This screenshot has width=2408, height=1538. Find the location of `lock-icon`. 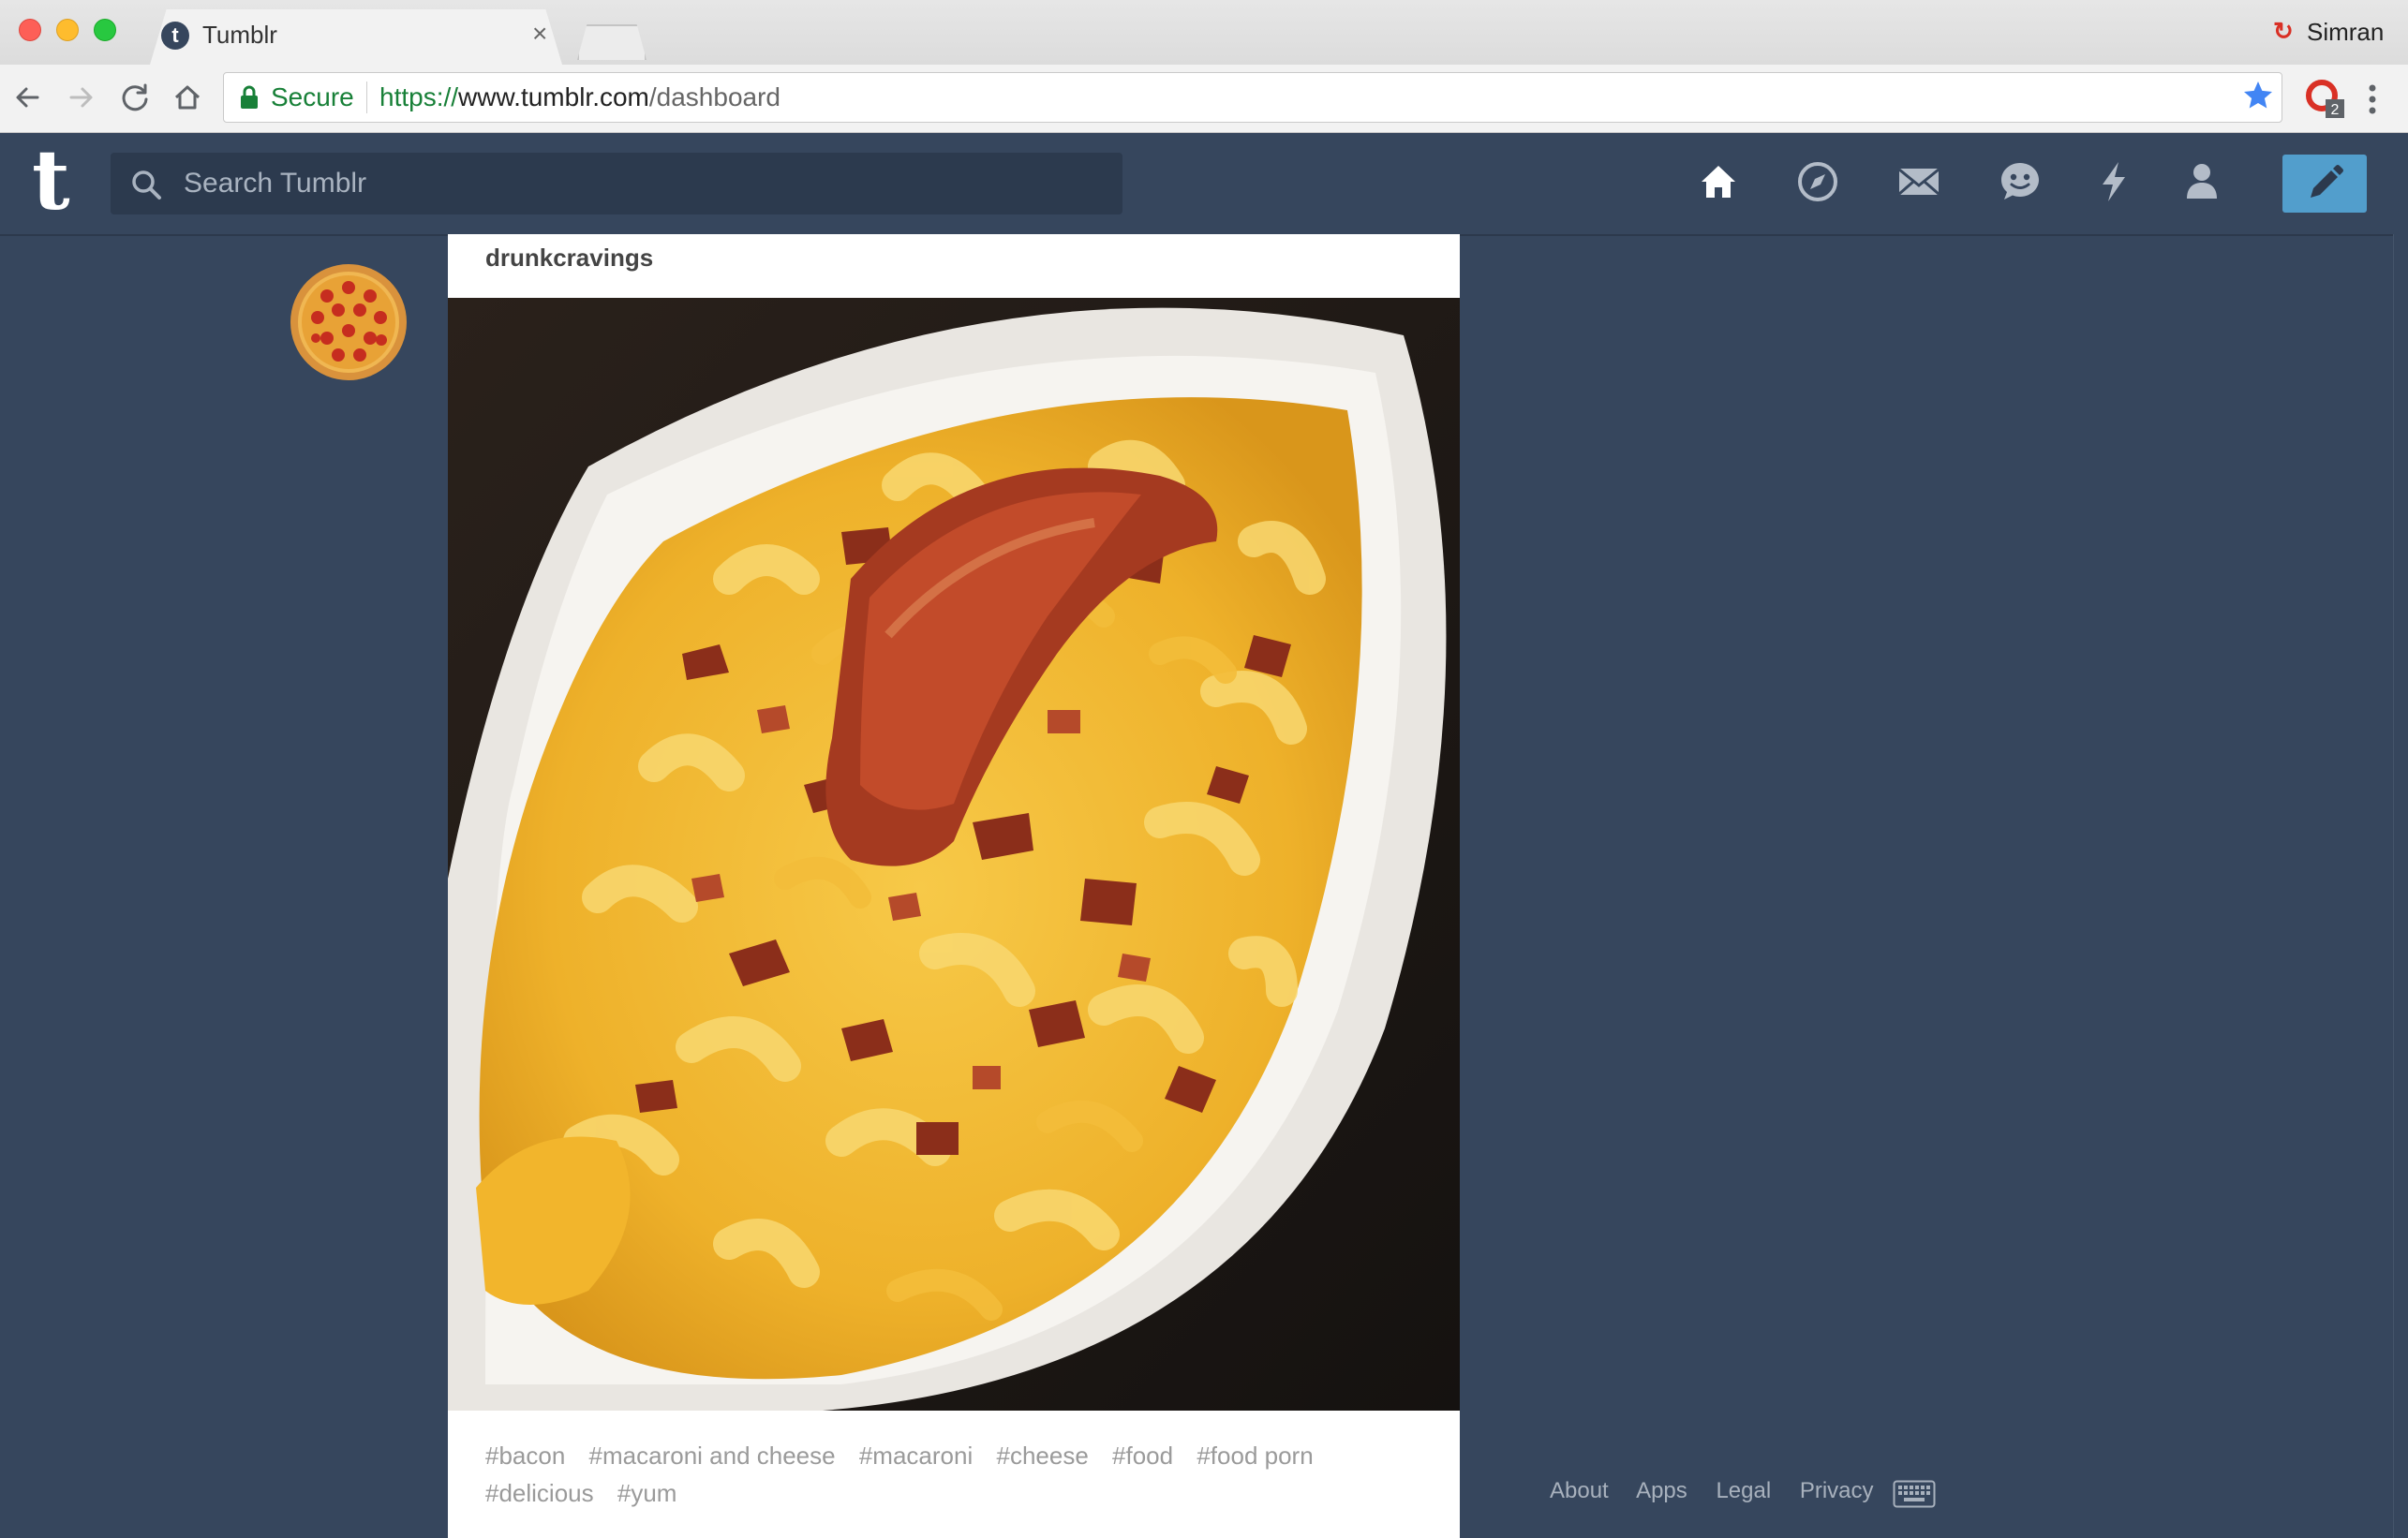

lock-icon is located at coordinates (250, 97).